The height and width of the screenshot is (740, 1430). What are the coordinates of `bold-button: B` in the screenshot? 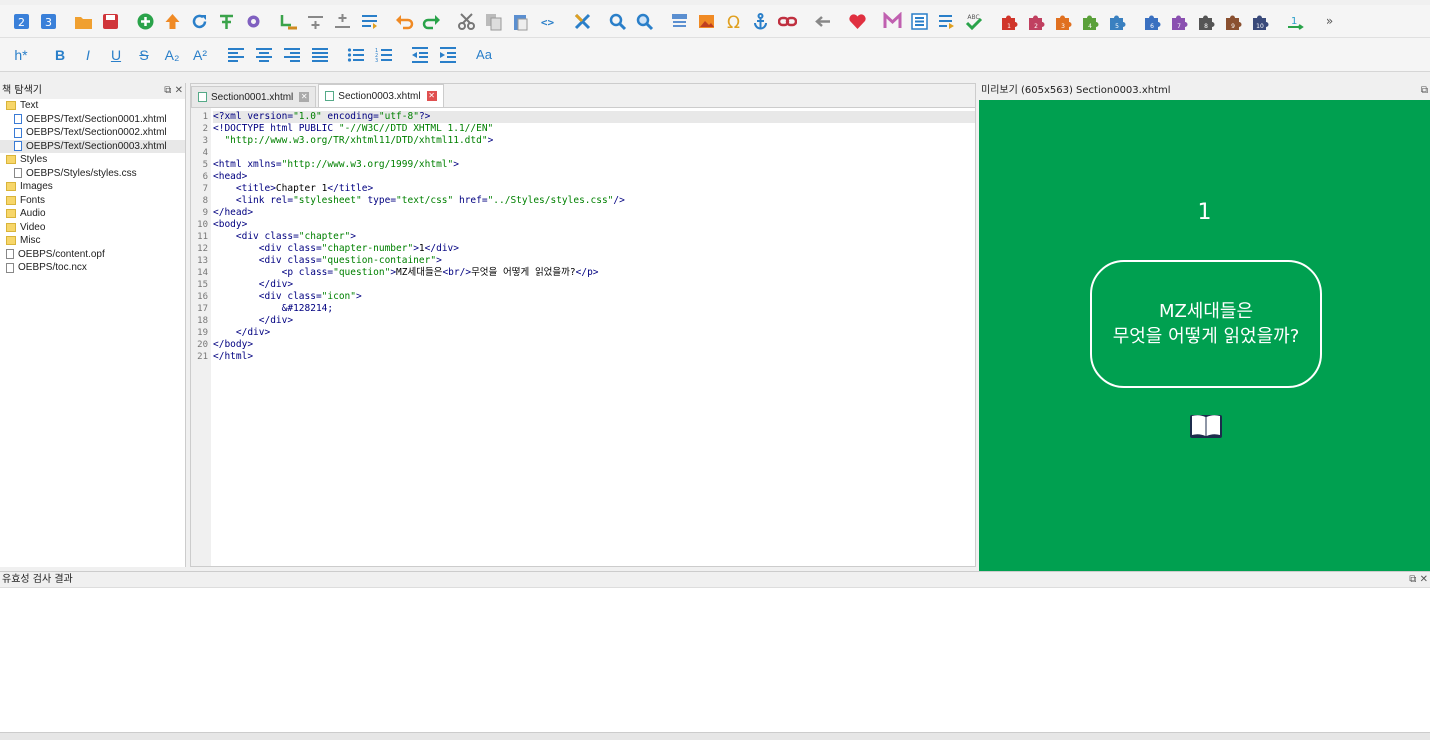 It's located at (60, 55).